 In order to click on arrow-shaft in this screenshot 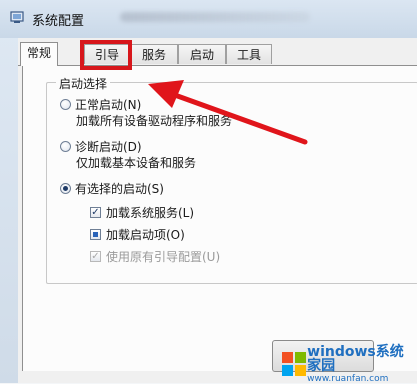, I will do `click(238, 118)`.